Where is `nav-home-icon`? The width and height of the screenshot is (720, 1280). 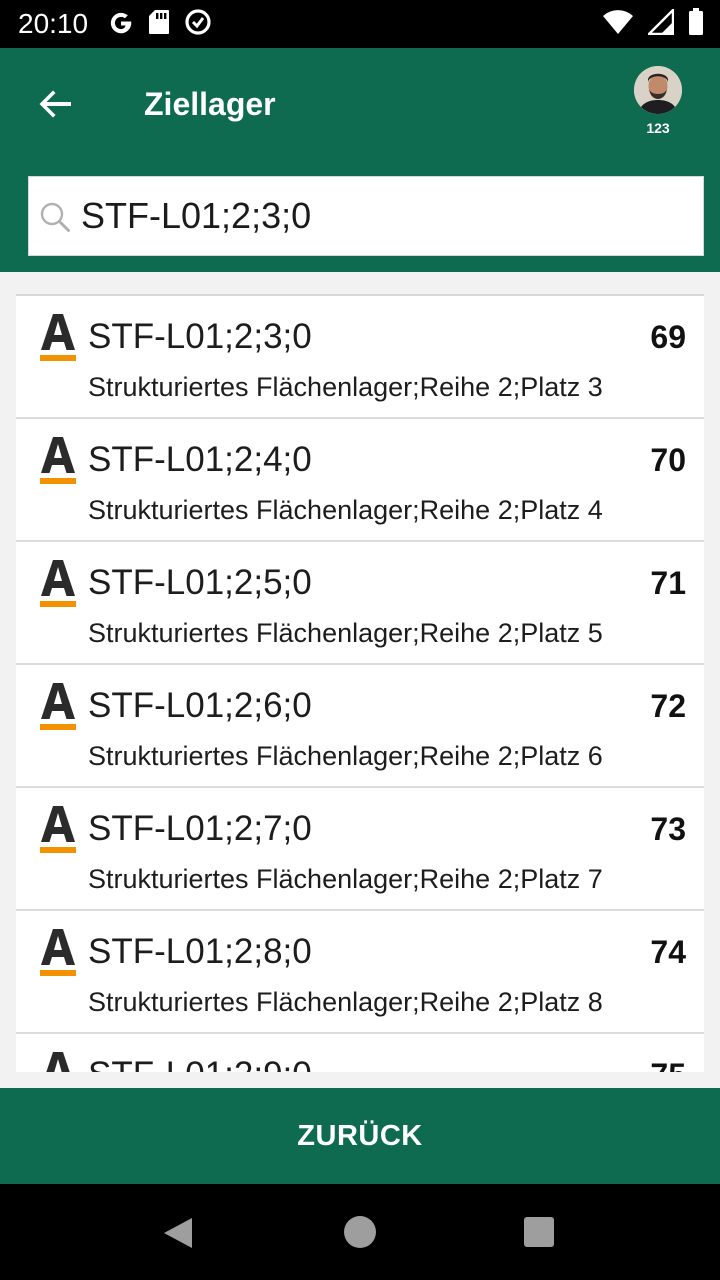
nav-home-icon is located at coordinates (360, 1232).